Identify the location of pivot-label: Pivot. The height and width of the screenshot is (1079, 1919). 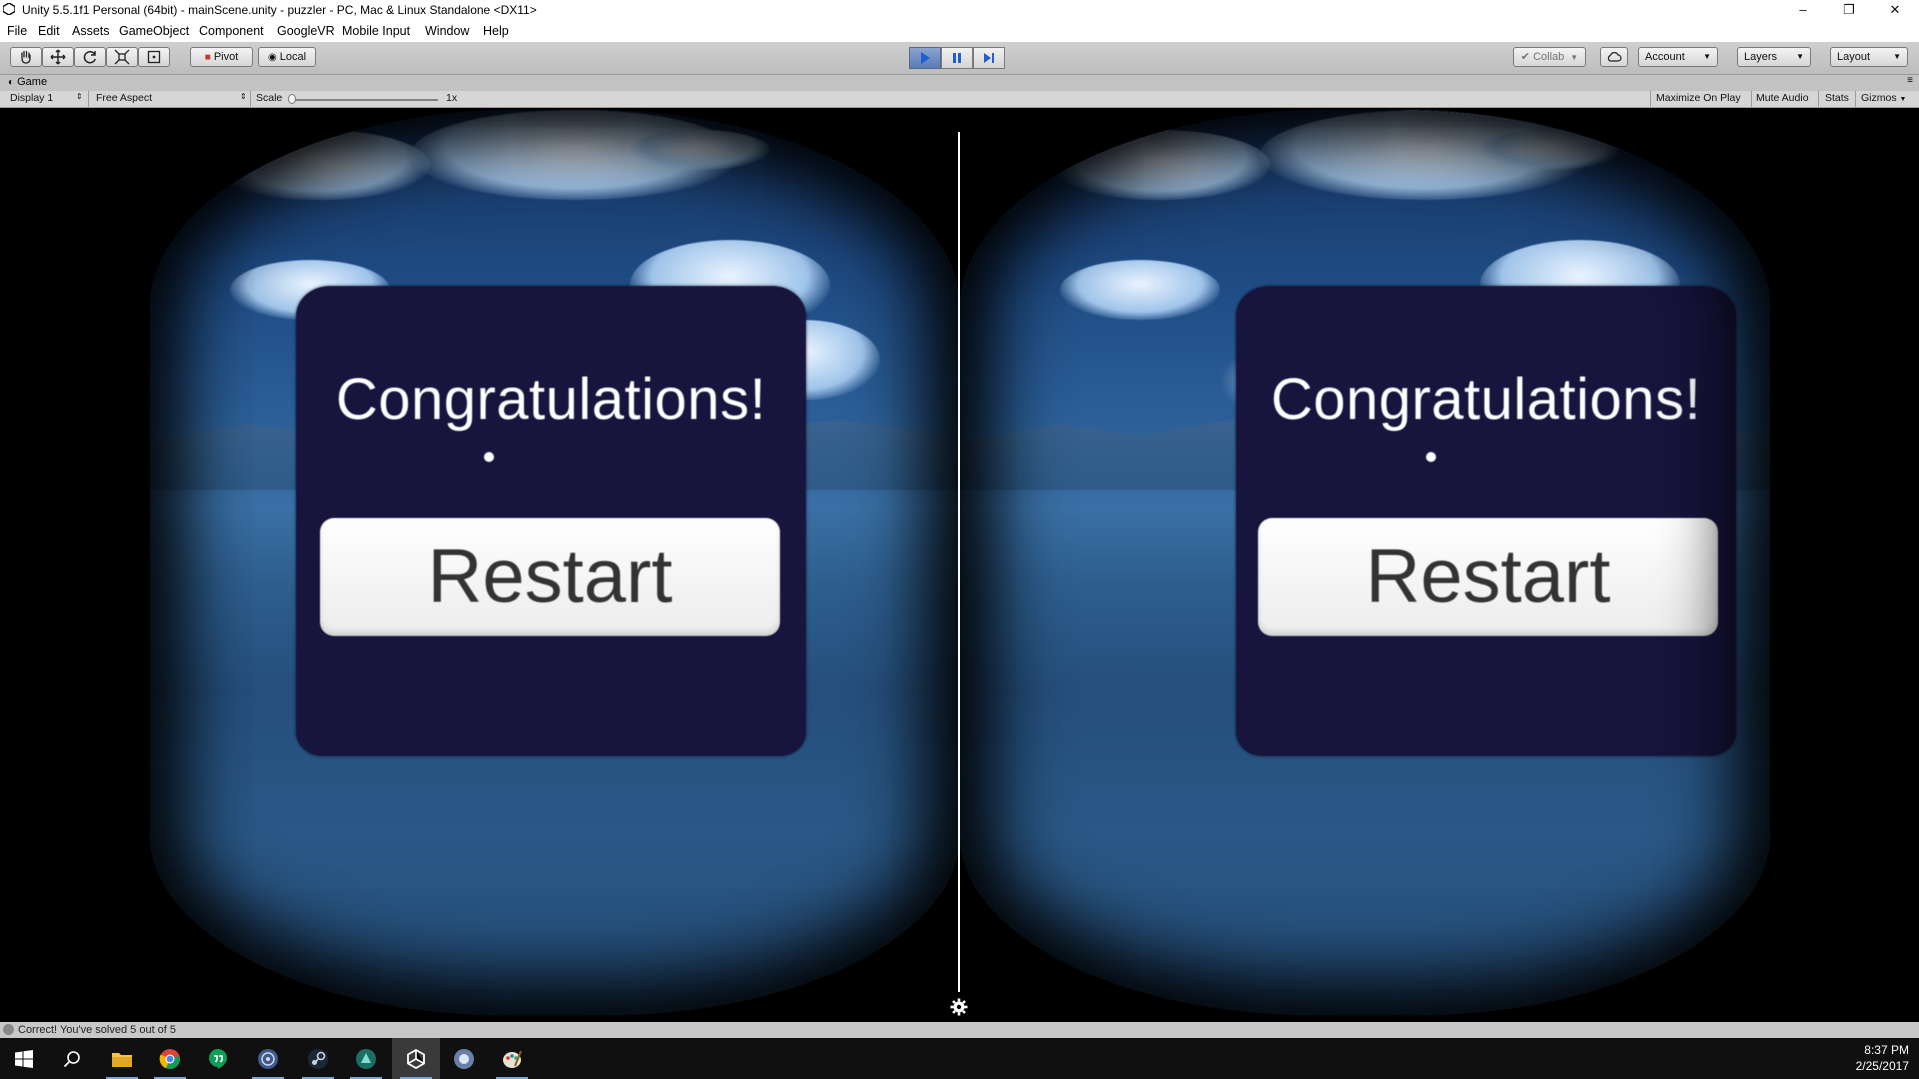
(226, 57).